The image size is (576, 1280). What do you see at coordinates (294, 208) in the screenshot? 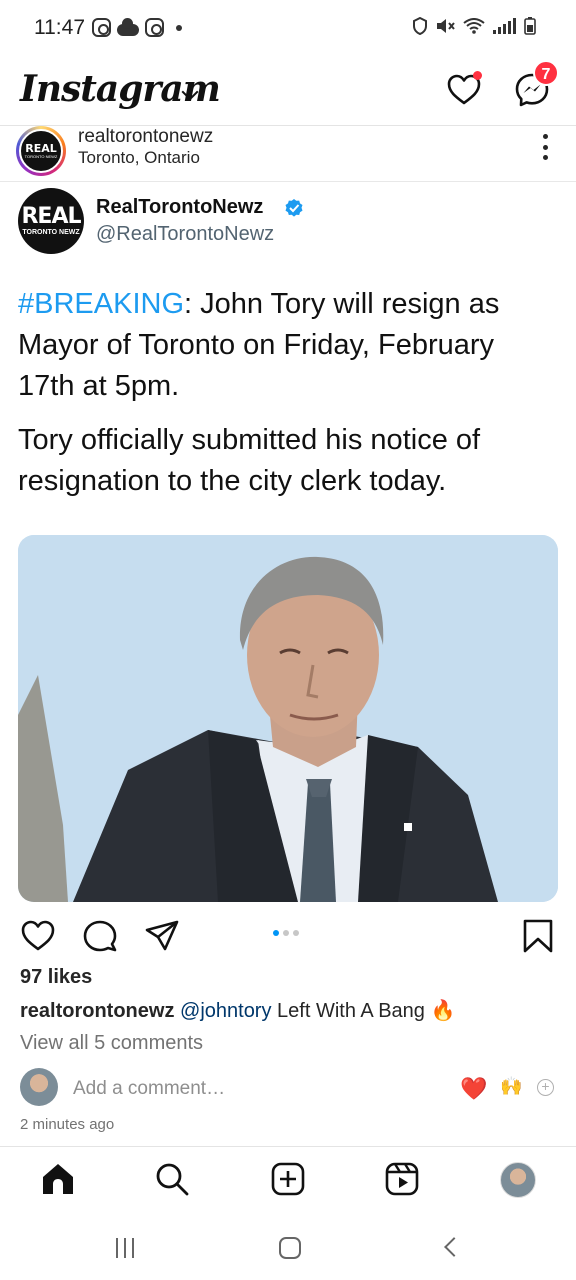
I see `verified-badge-icon` at bounding box center [294, 208].